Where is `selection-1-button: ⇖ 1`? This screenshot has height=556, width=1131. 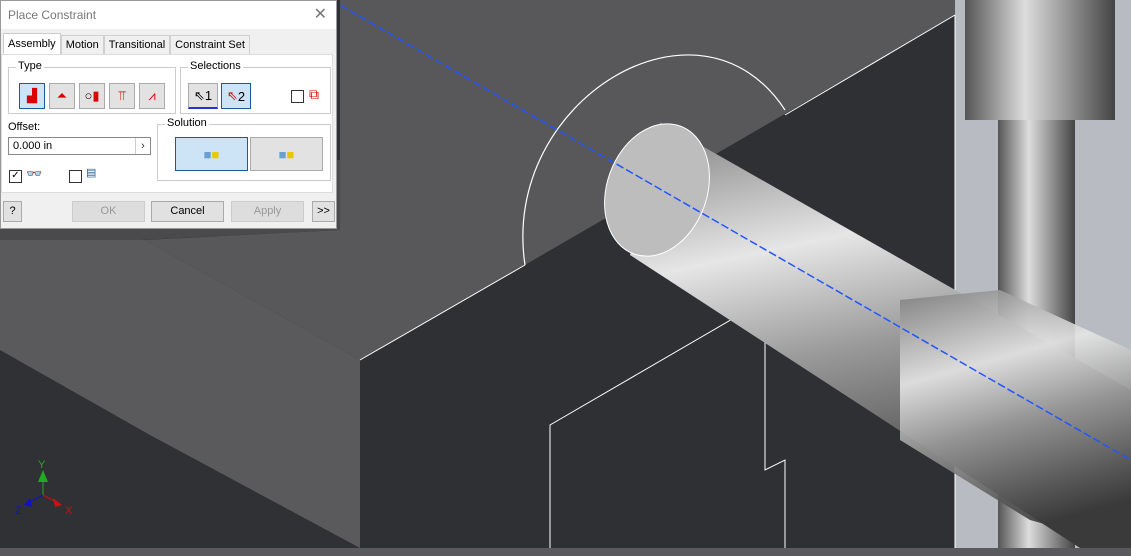
selection-1-button: ⇖ 1 is located at coordinates (203, 96).